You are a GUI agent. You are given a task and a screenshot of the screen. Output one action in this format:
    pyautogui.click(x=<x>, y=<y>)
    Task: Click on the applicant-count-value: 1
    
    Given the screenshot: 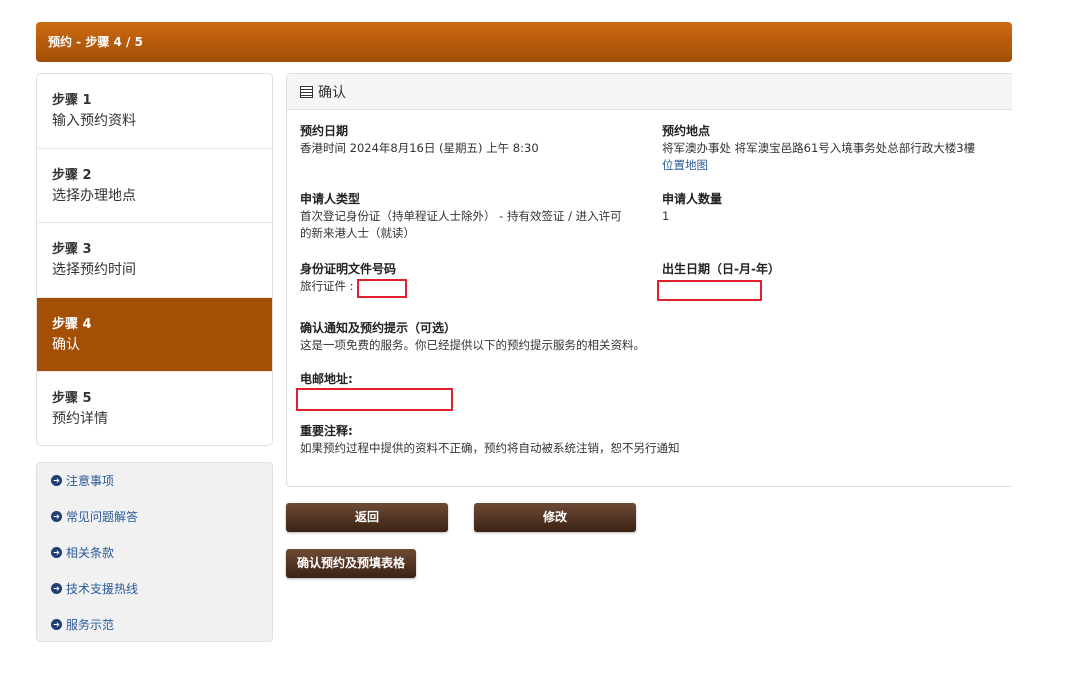 What is the action you would take?
    pyautogui.click(x=666, y=216)
    